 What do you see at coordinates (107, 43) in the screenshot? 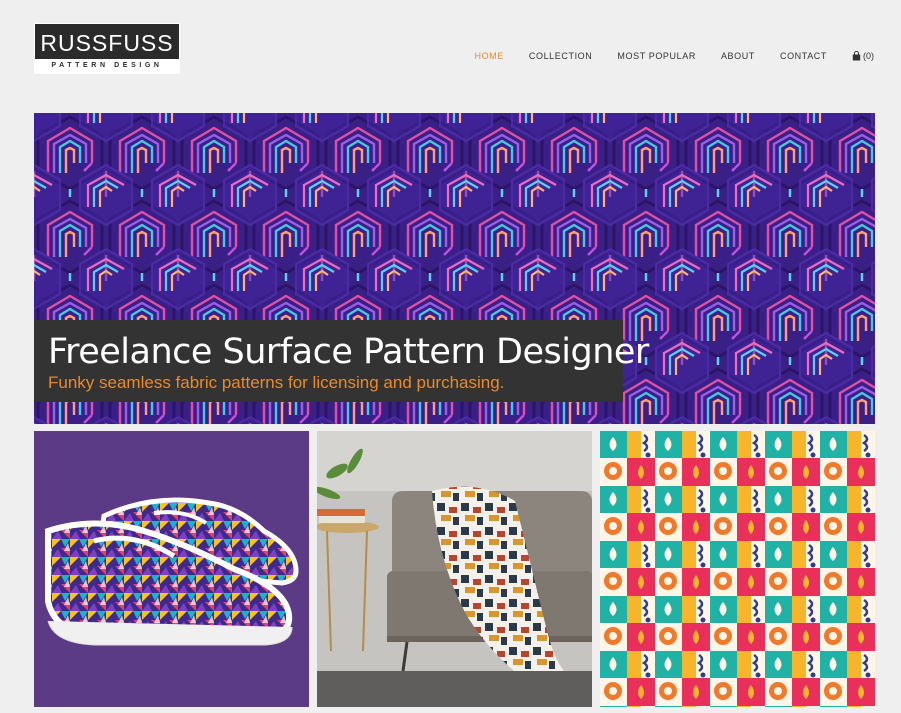
I see `logo-wordmark: RUSSFUSS` at bounding box center [107, 43].